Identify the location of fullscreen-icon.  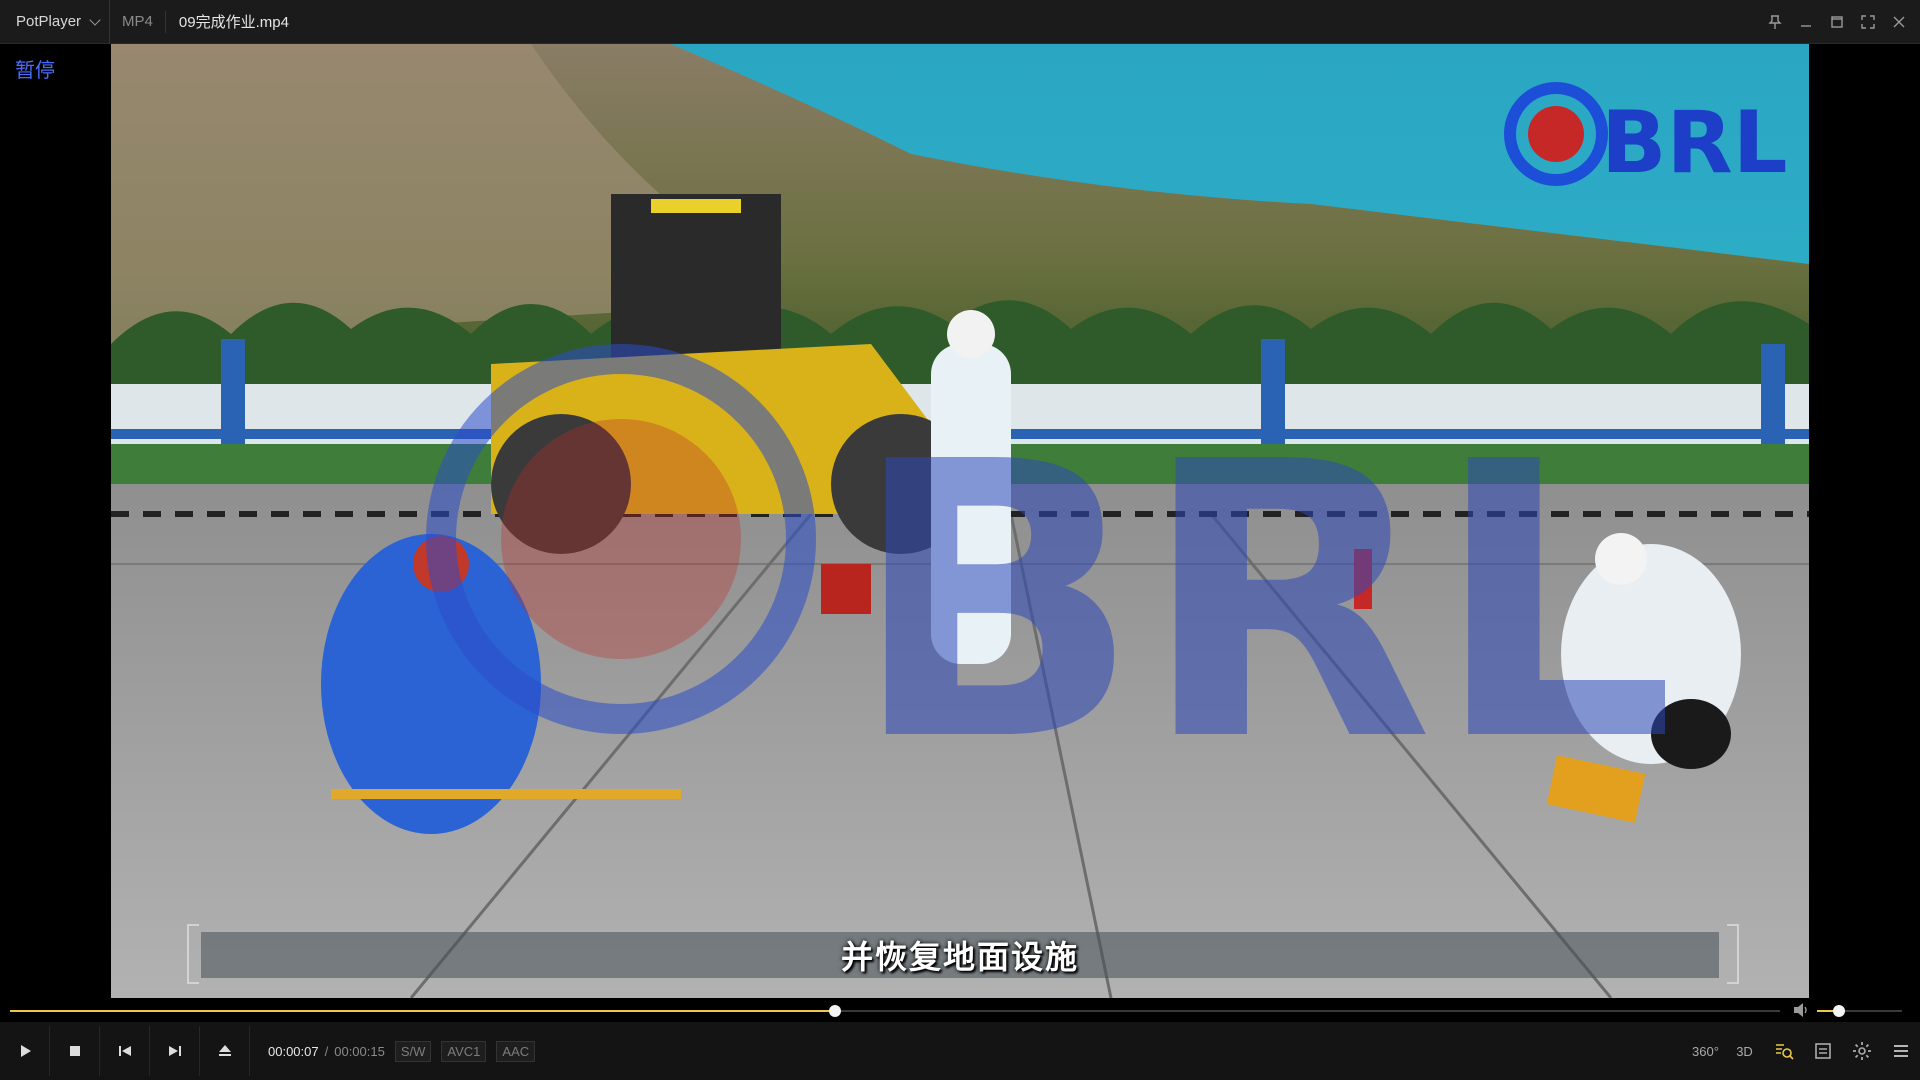
(1867, 22).